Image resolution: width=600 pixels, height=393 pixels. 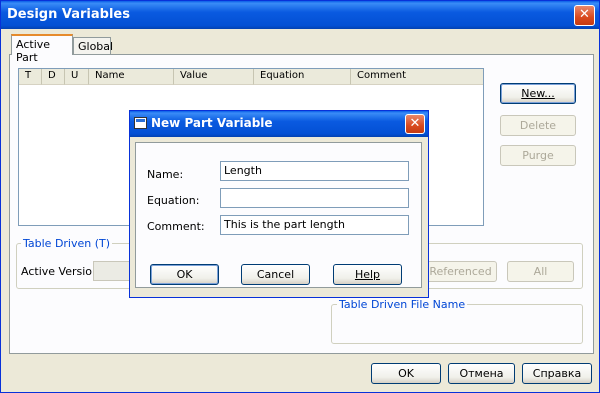 What do you see at coordinates (416, 77) in the screenshot?
I see `column-header-comment: Comment` at bounding box center [416, 77].